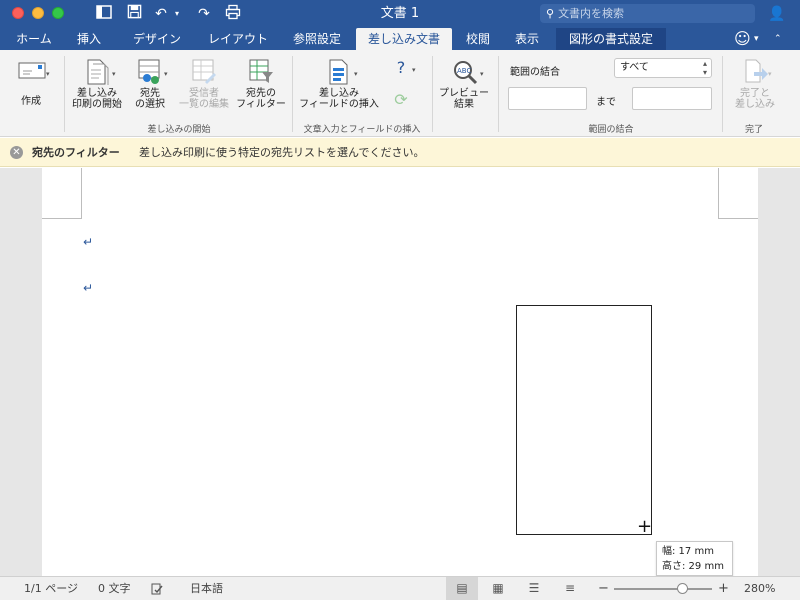 The width and height of the screenshot is (800, 600). I want to click on preview-label-2: 結果, so click(464, 104).